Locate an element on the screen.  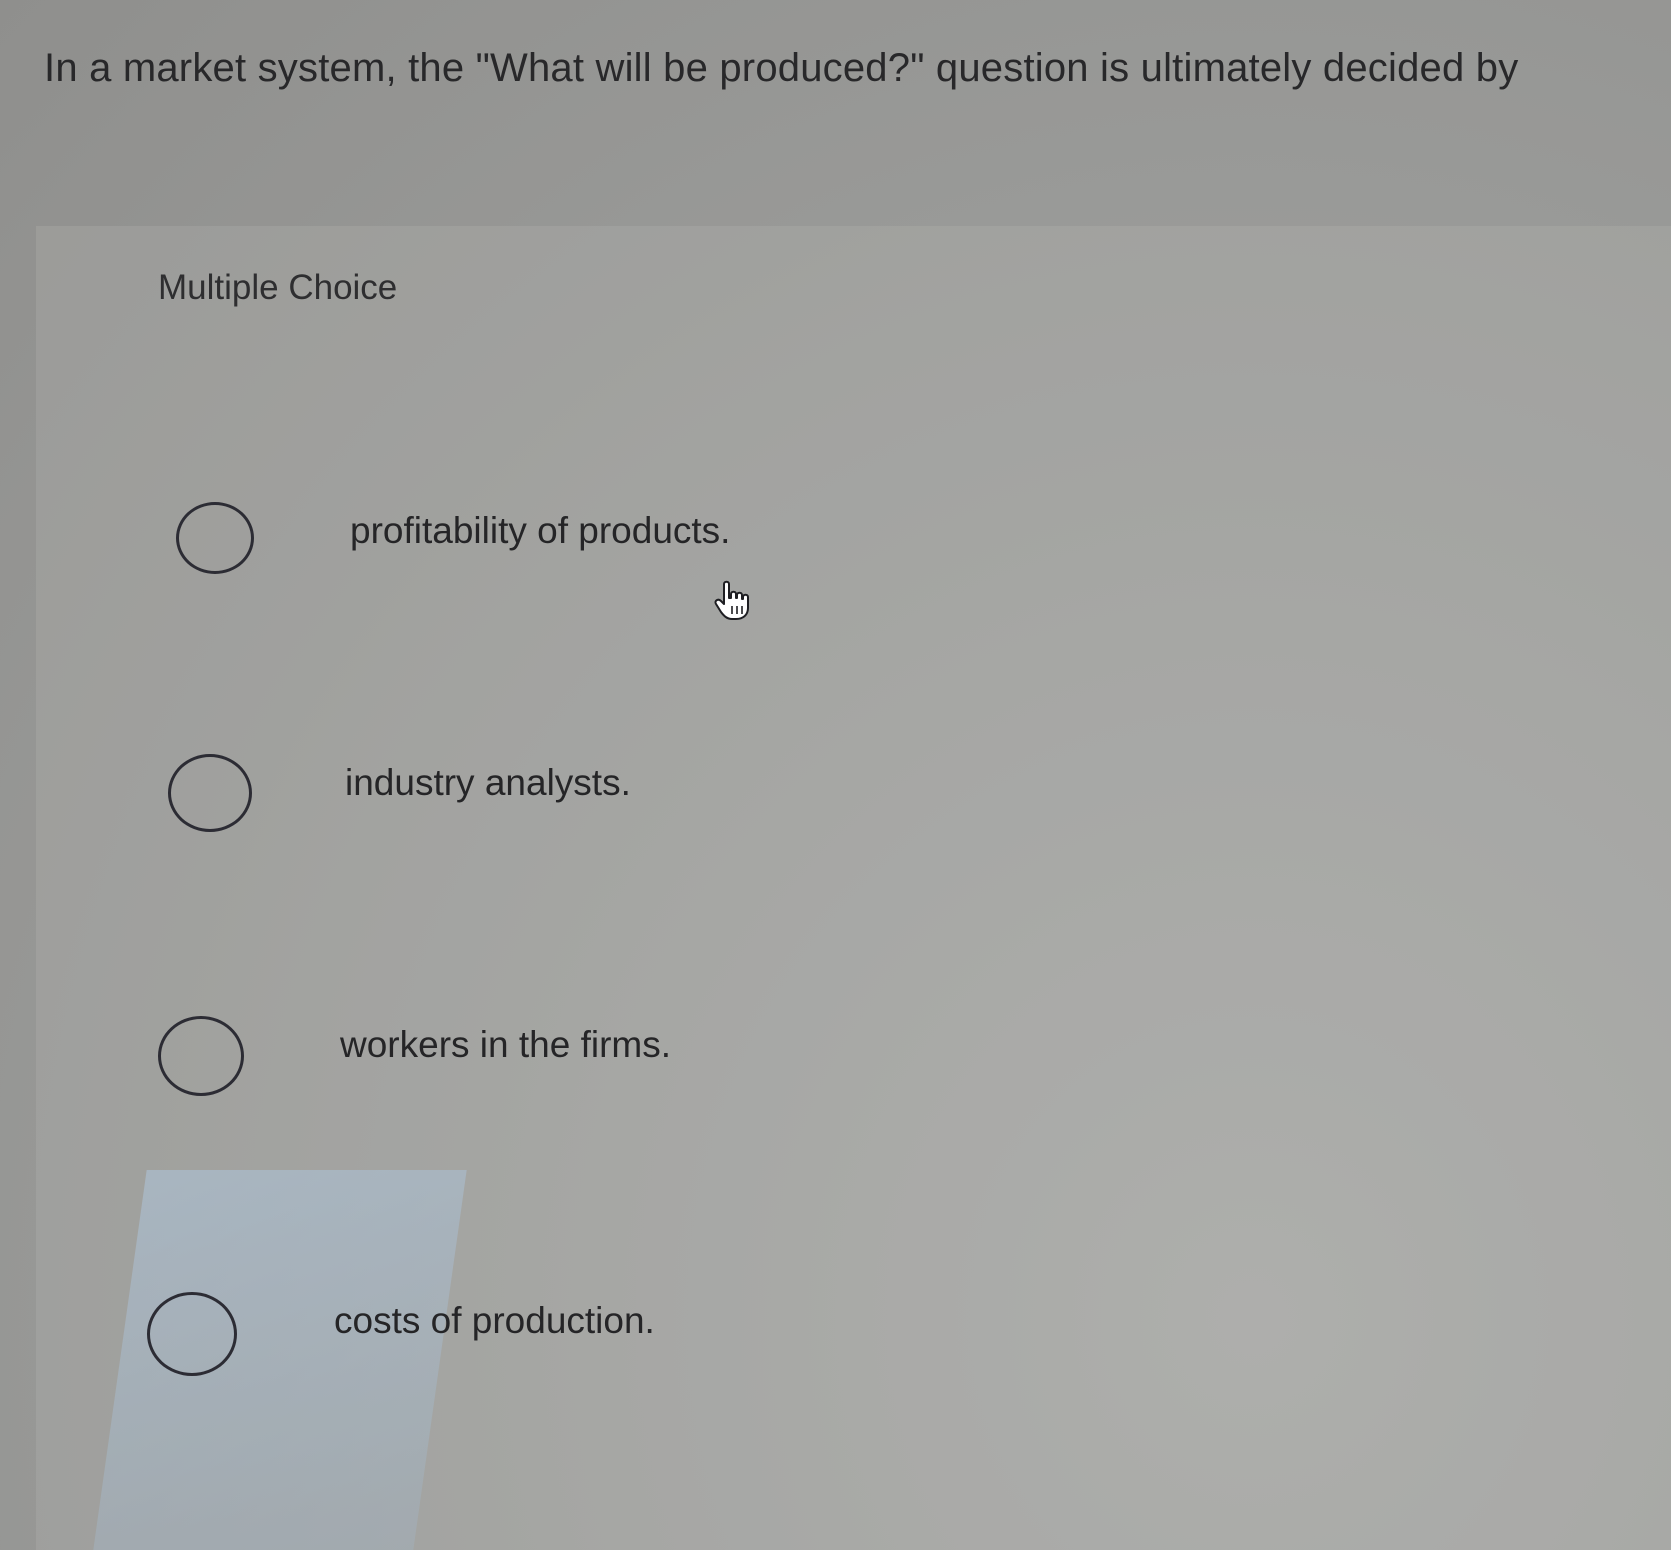
option-label: workers in the firms. is located at coordinates (506, 1044).